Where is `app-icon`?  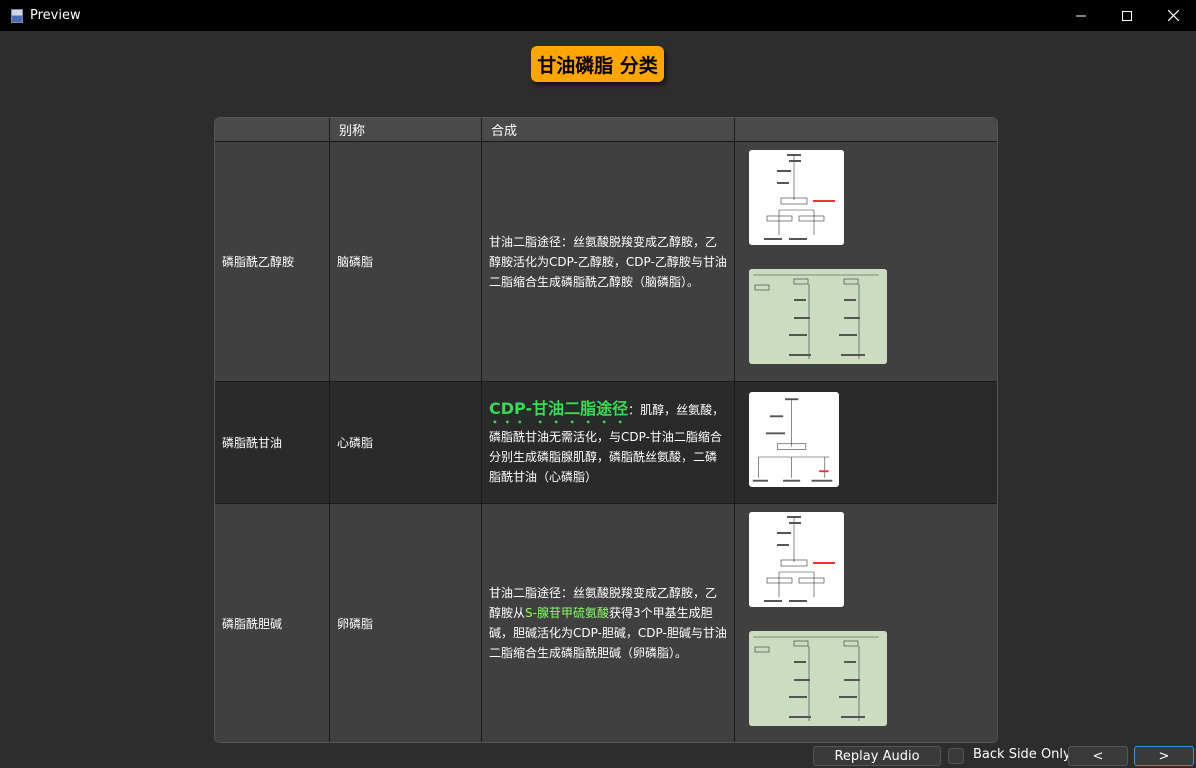
app-icon is located at coordinates (17, 15).